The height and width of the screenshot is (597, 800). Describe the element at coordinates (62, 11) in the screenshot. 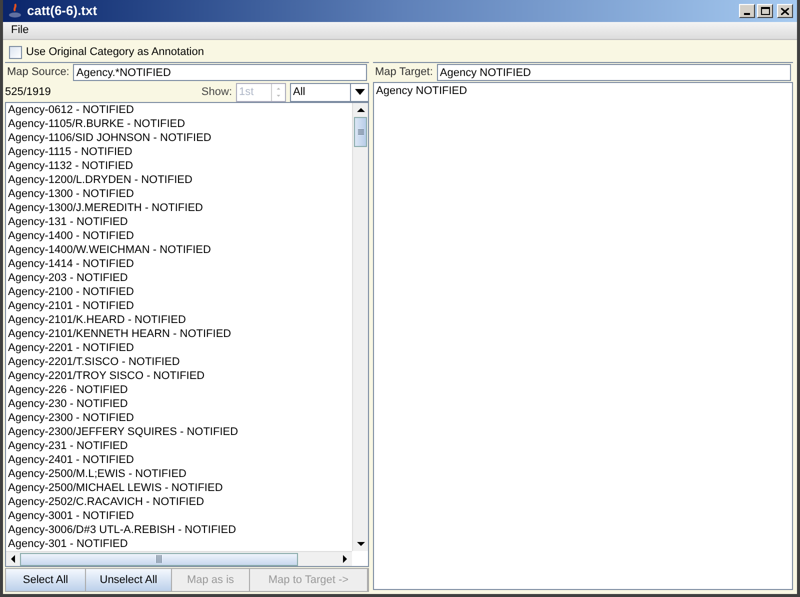

I see `window-title: catt(6-6).txt` at that location.